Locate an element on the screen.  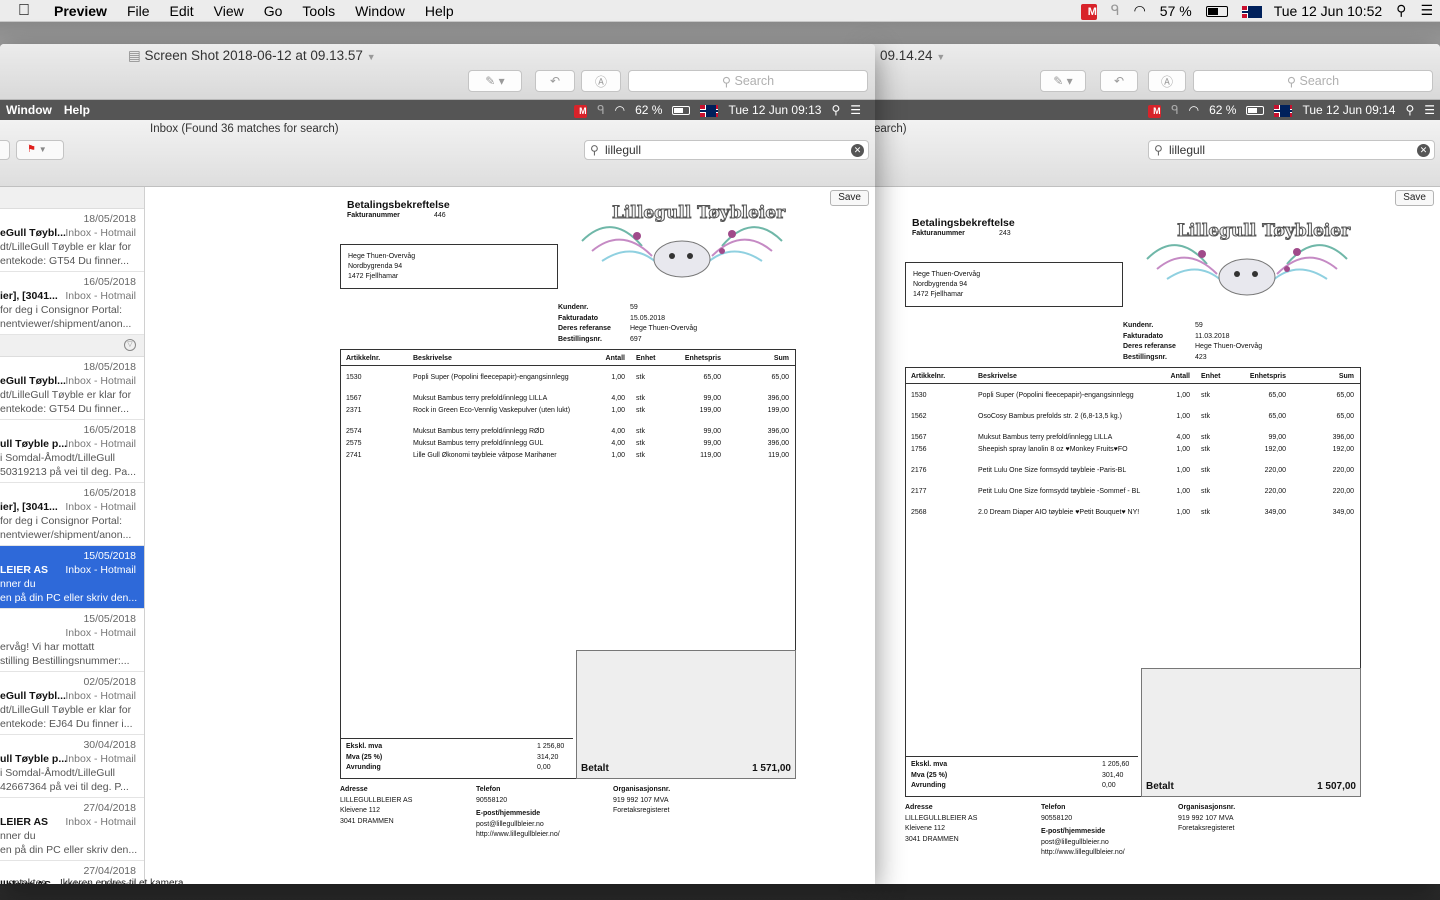
inner-battery-icon is located at coordinates (1255, 110).